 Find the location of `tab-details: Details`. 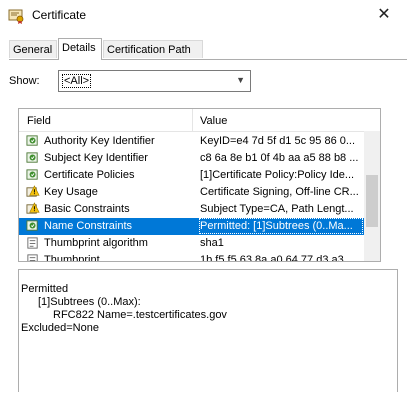

tab-details: Details is located at coordinates (80, 49).